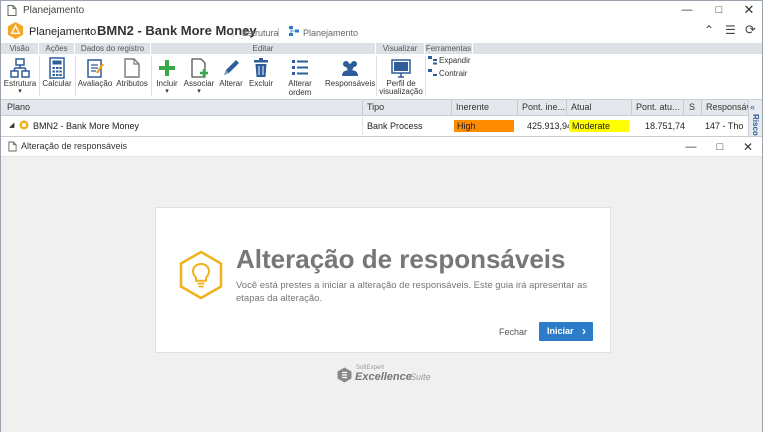  What do you see at coordinates (400, 48) in the screenshot?
I see `group-visualizar: Visualizar` at bounding box center [400, 48].